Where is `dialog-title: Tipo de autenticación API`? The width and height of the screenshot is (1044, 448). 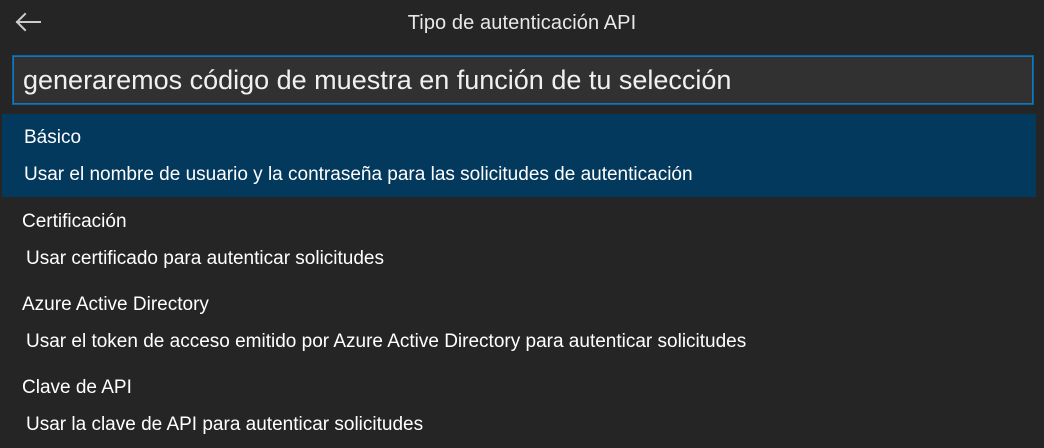 dialog-title: Tipo de autenticación API is located at coordinates (522, 23).